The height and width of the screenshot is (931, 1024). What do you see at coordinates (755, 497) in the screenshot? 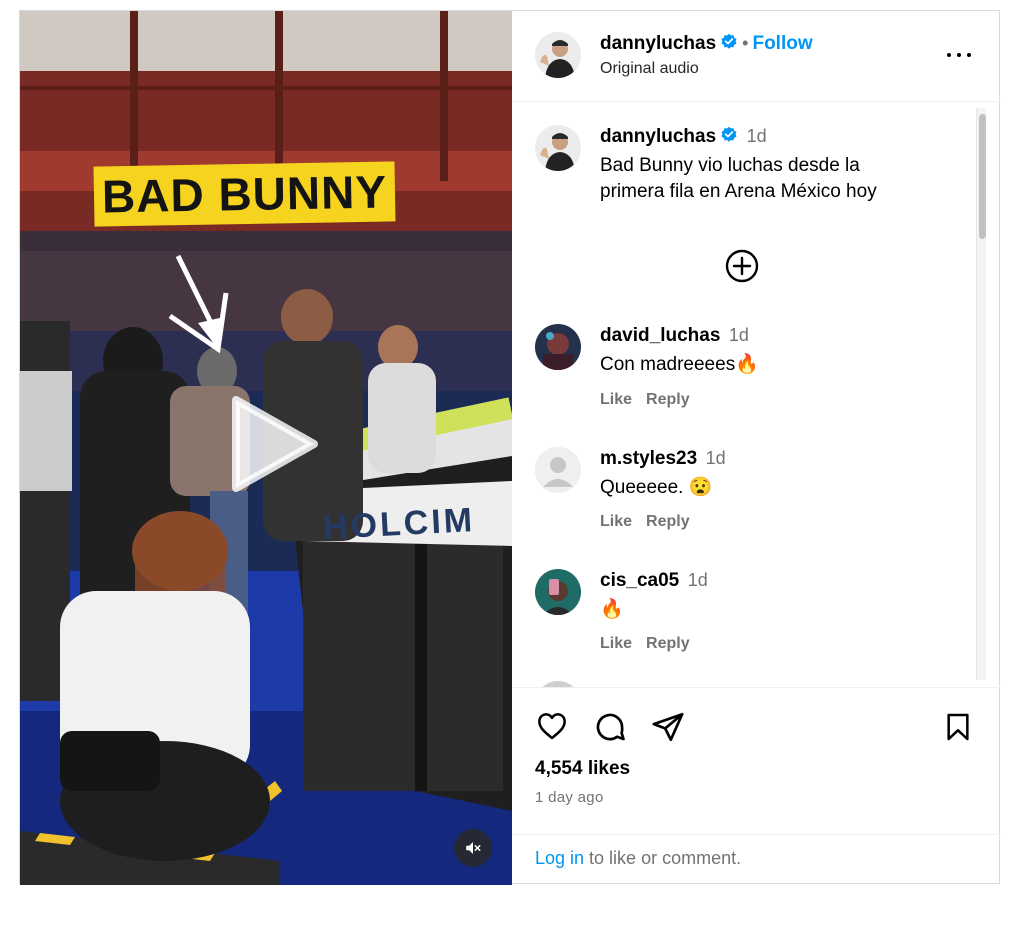
I see `comment-item: m.styles23 1d Queeeee. 😧 Like Reply` at bounding box center [755, 497].